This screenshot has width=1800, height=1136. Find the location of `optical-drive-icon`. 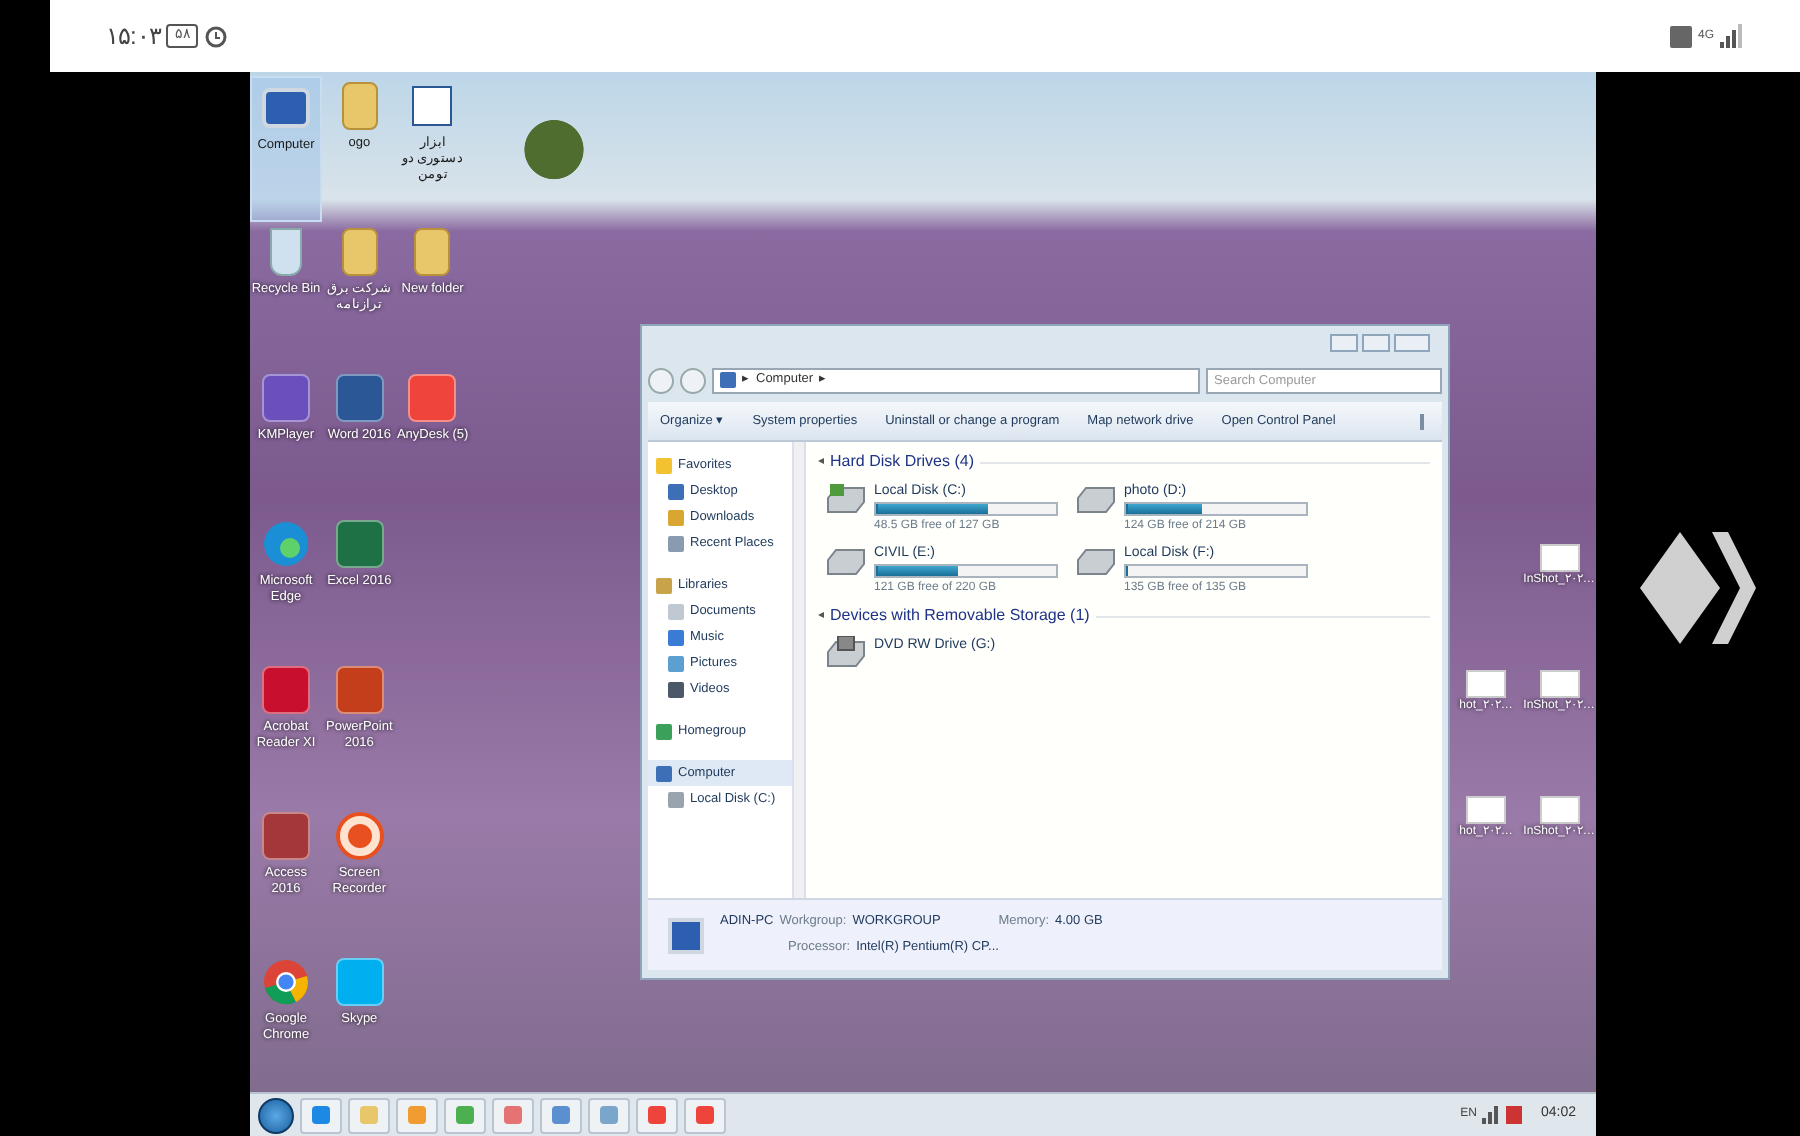

optical-drive-icon is located at coordinates (846, 652).